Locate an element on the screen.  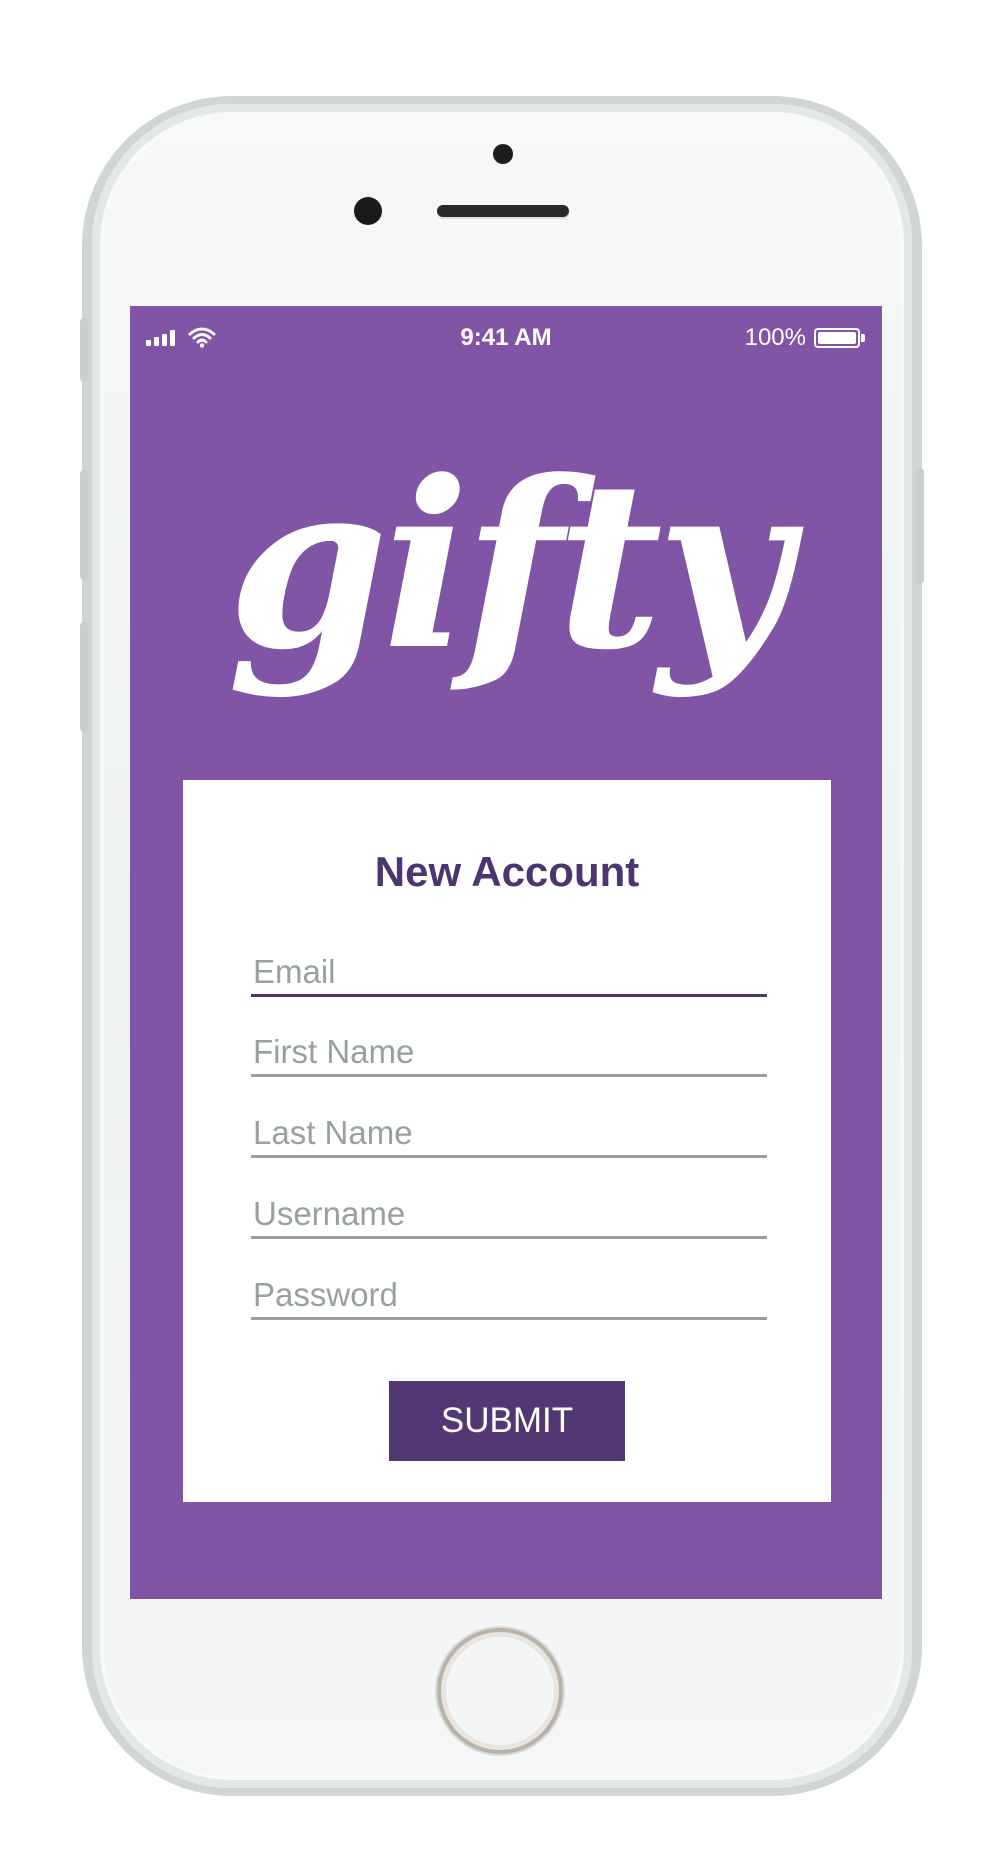
power-button is located at coordinates (920, 526).